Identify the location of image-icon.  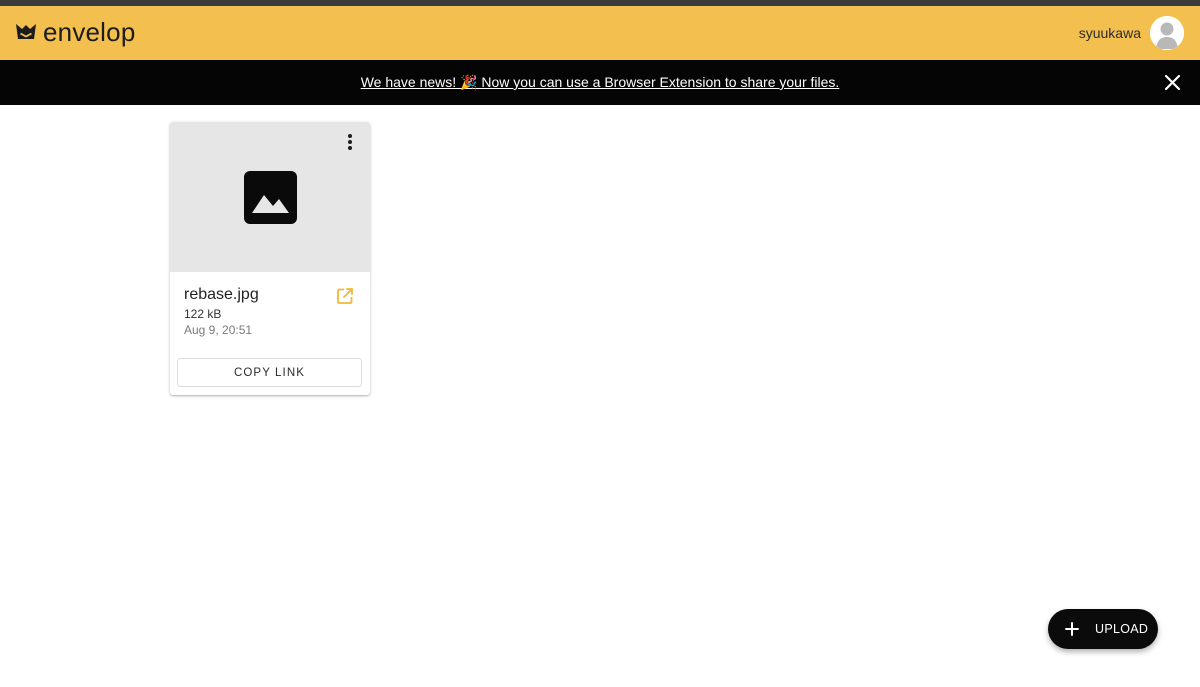
(270, 197).